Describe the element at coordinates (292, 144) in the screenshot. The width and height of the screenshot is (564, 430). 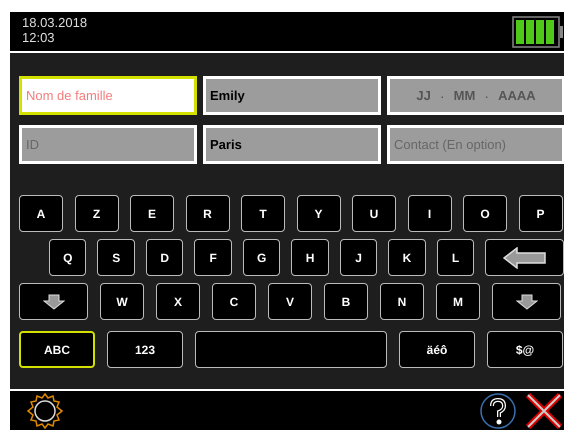
I see `input-field: Paris` at that location.